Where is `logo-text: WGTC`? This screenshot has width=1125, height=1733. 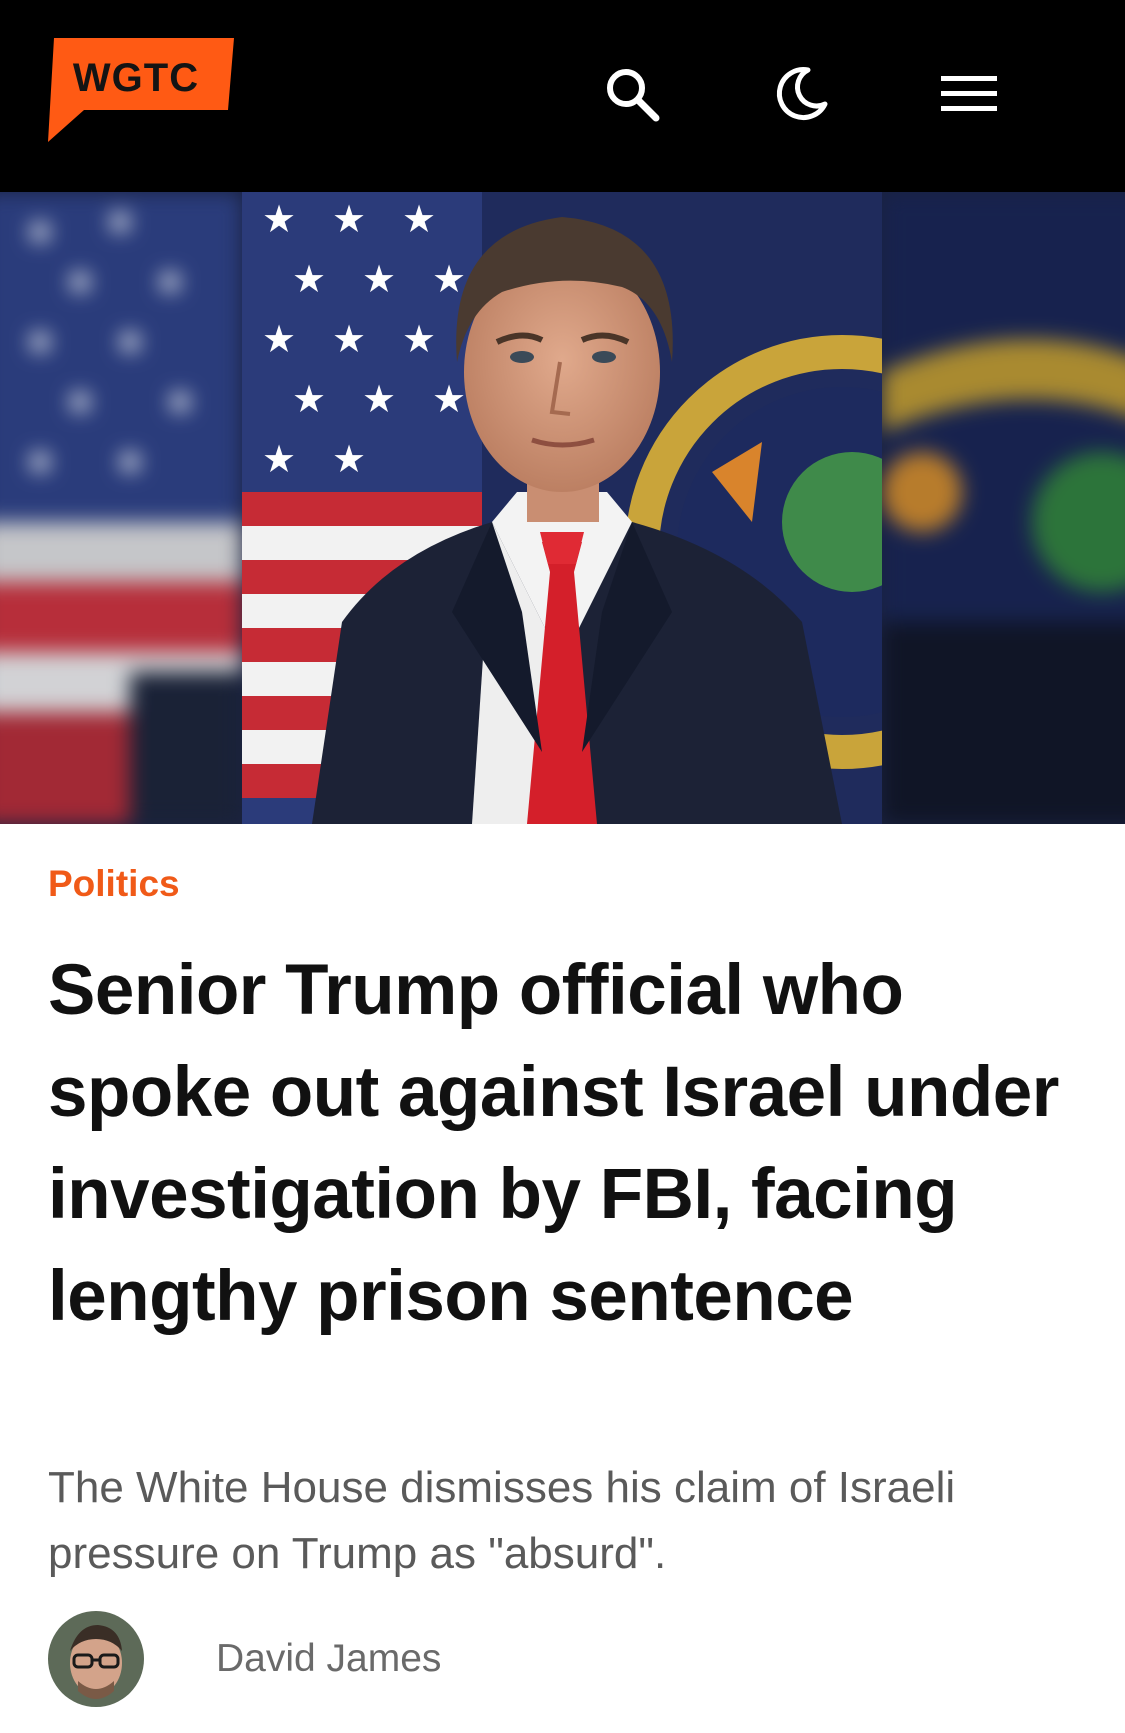
logo-text: WGTC is located at coordinates (136, 78).